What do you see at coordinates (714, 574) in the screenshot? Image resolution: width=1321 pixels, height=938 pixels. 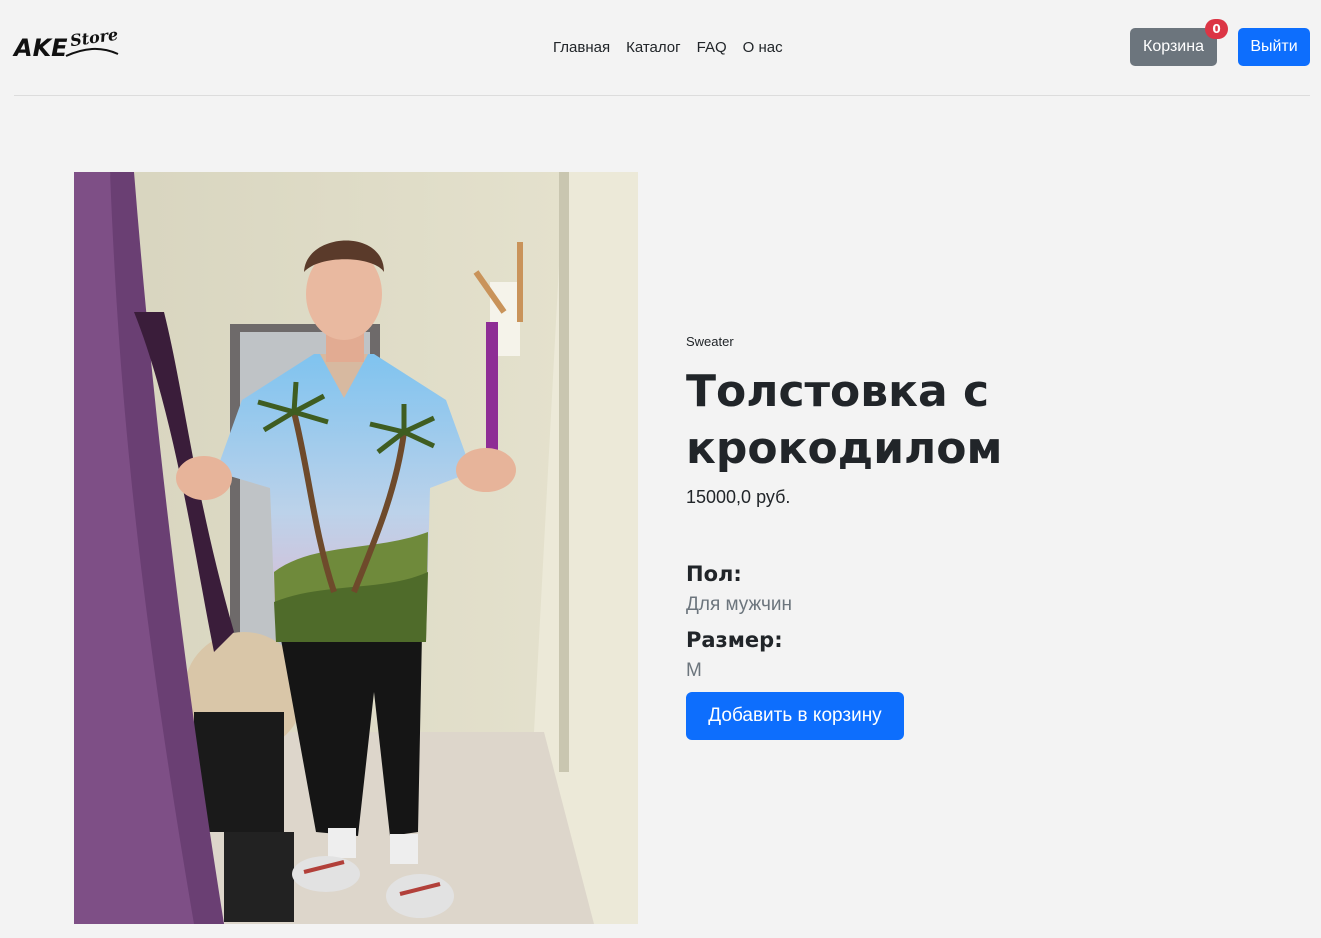 I see `gender-label: Пол:` at bounding box center [714, 574].